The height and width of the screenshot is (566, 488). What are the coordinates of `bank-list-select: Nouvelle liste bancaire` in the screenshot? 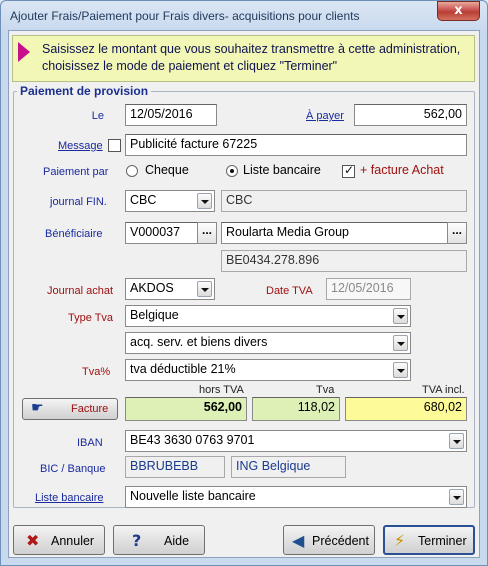 It's located at (296, 497).